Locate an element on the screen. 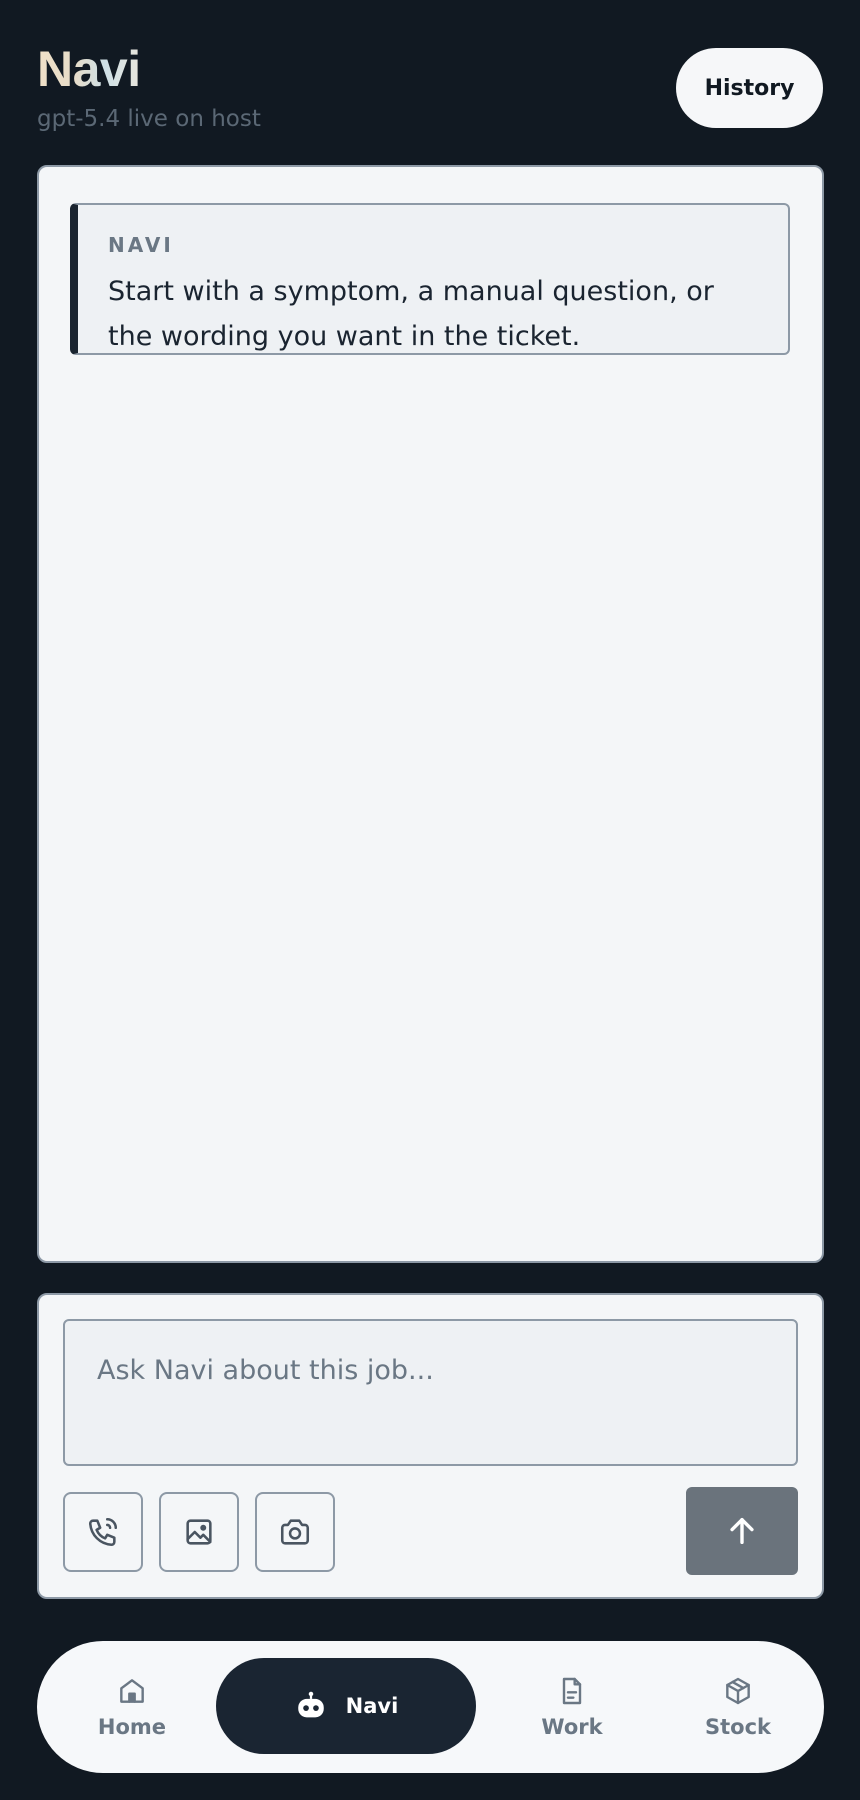 The height and width of the screenshot is (1800, 860). image-icon is located at coordinates (199, 1532).